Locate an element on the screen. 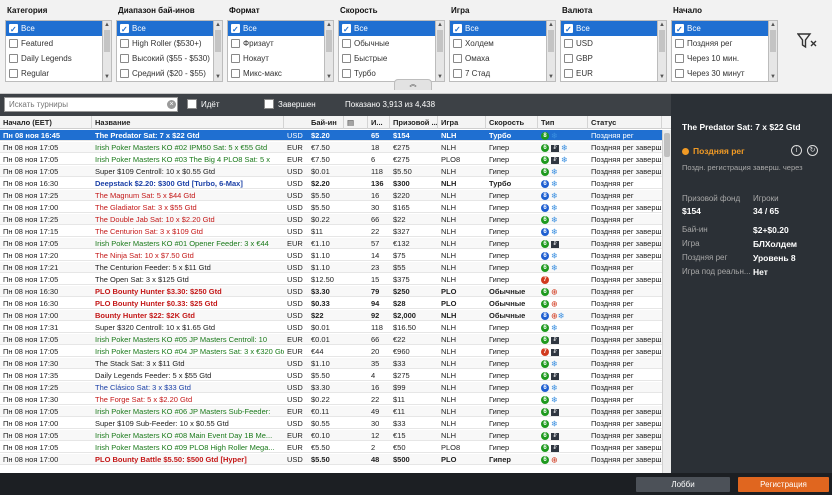 The width and height of the screenshot is (832, 495). filter-option: Нокаут is located at coordinates (276, 58).